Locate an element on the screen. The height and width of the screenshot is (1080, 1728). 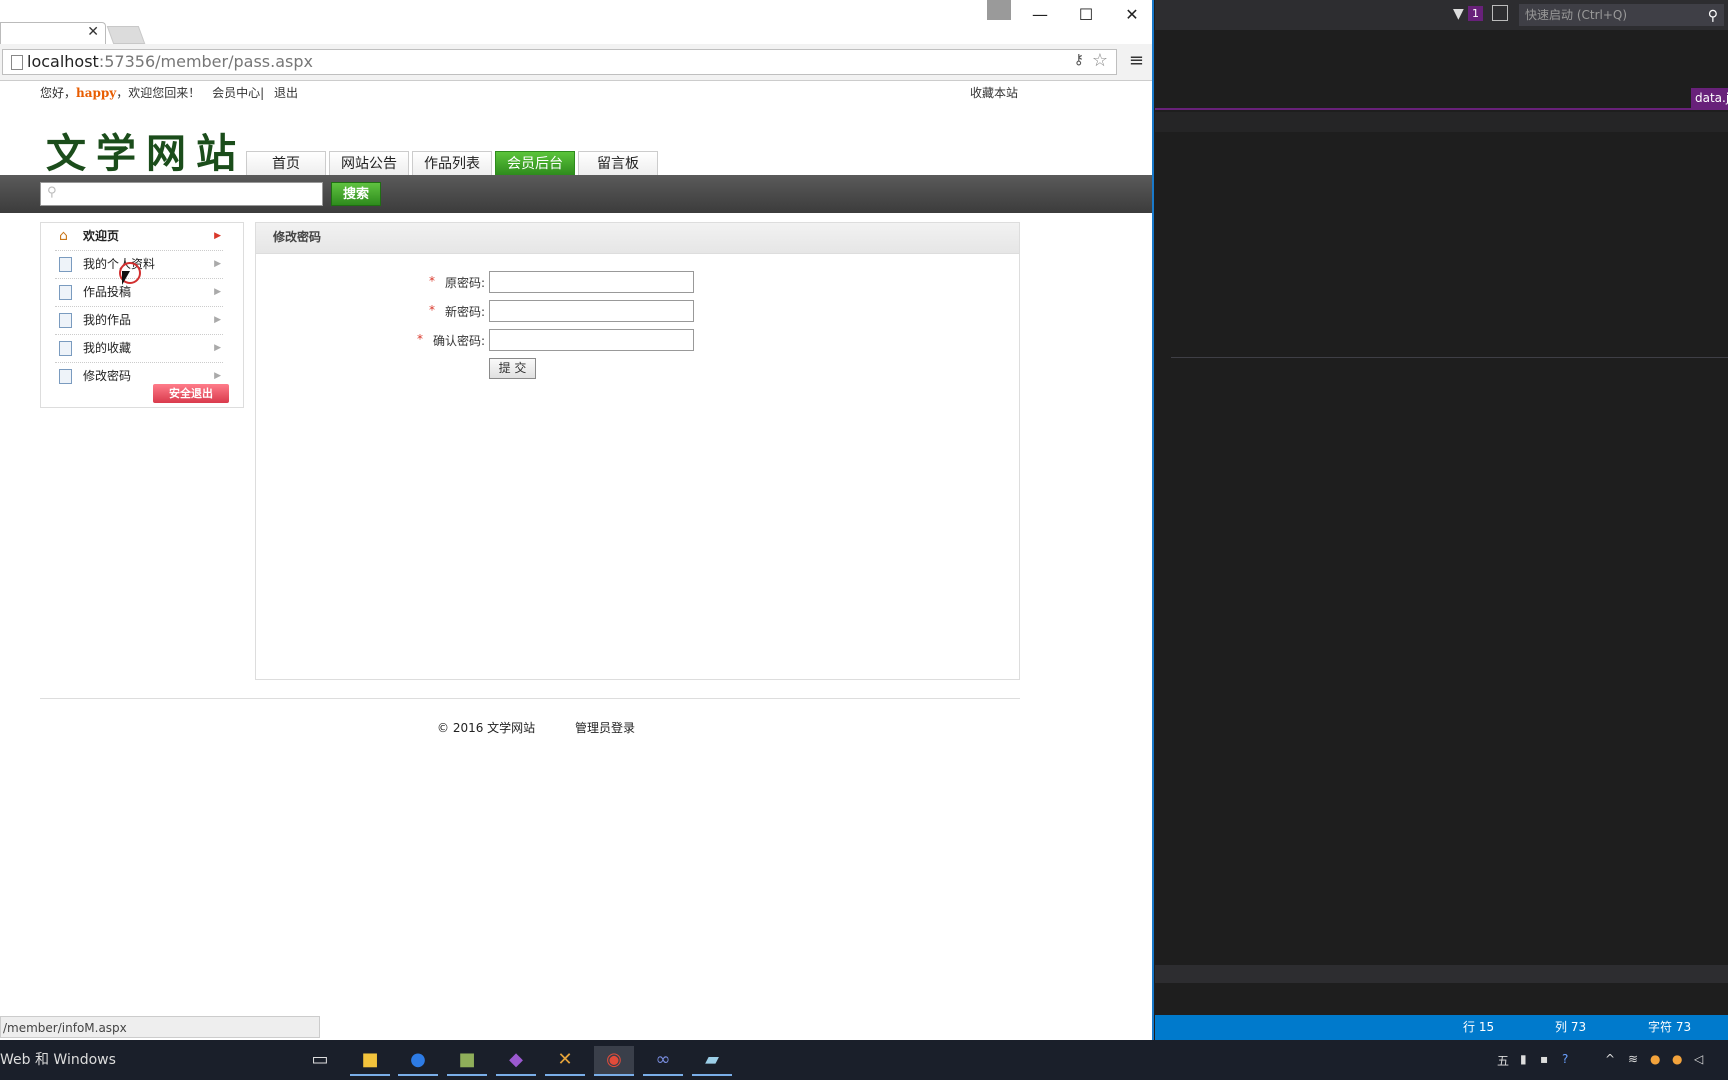
ide-status-bar: 行 15 列 73 字符 73 is located at coordinates (1441, 1027).